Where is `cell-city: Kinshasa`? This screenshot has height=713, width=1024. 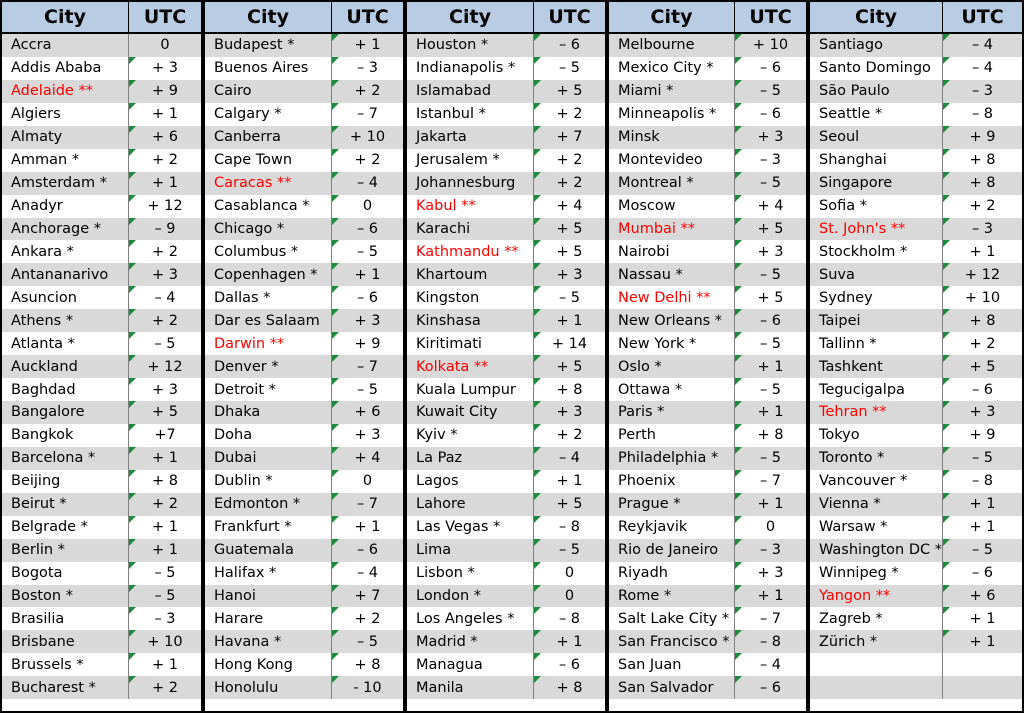
cell-city: Kinshasa is located at coordinates (470, 321).